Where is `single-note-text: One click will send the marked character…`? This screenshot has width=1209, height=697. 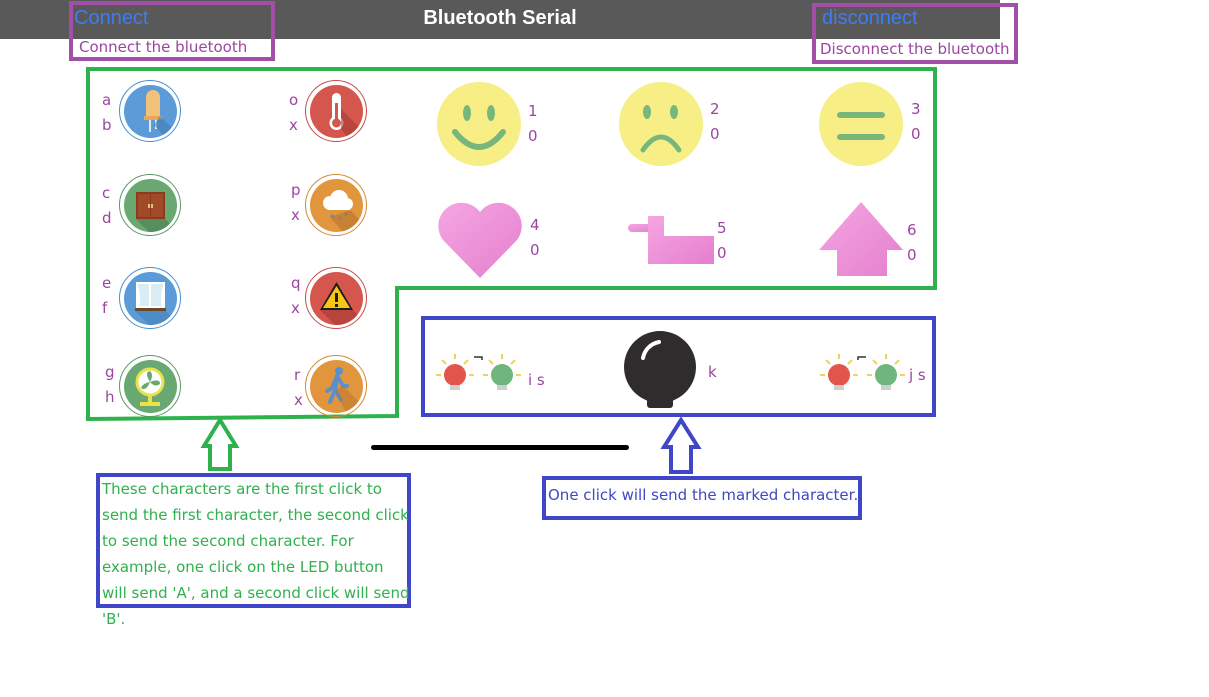 single-note-text: One click will send the marked character… is located at coordinates (703, 495).